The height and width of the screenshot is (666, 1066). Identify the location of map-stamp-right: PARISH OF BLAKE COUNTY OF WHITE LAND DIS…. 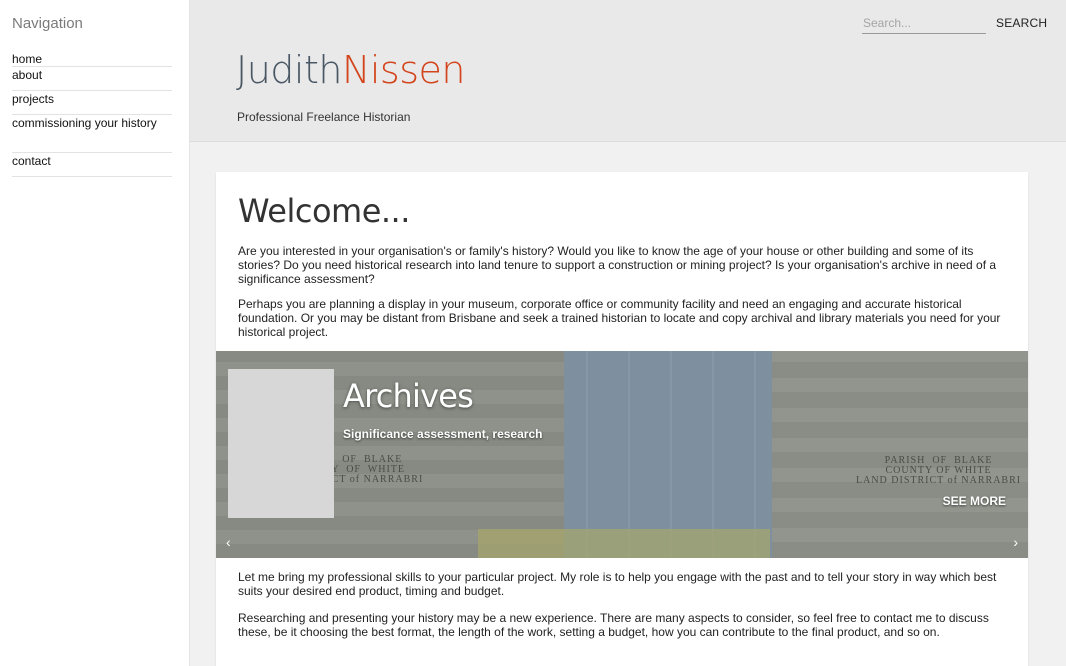
(939, 470).